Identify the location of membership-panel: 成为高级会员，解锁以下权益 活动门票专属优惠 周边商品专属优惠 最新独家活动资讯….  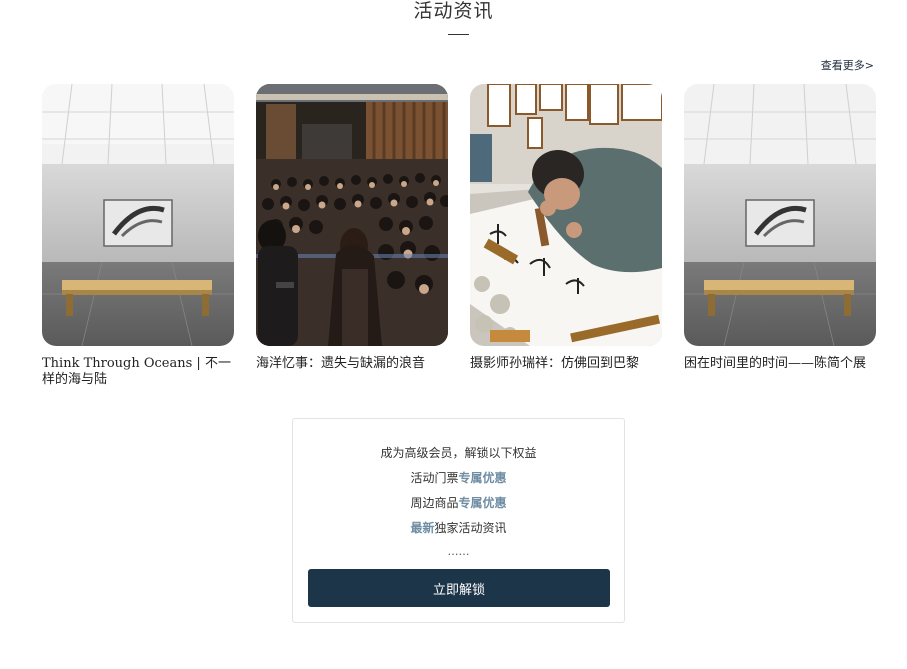
(458, 520).